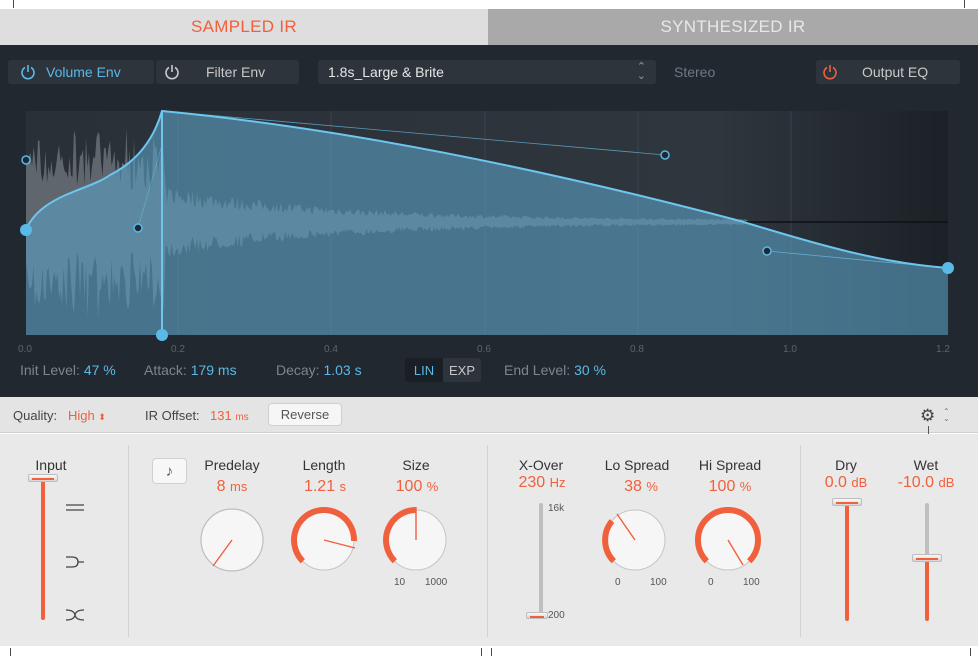  I want to click on tab-synthesized-ir: SYNTHESIZED IR, so click(733, 27).